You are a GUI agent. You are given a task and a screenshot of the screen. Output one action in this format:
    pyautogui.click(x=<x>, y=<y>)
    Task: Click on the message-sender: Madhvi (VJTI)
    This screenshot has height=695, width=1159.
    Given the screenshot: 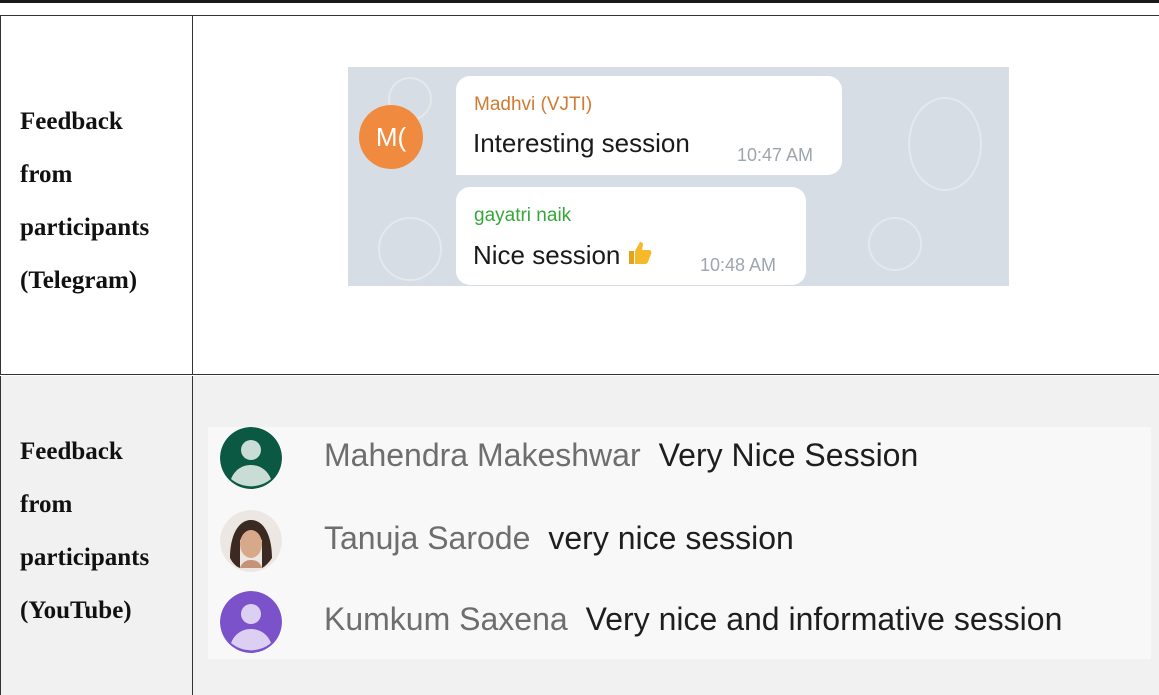 What is the action you would take?
    pyautogui.click(x=533, y=104)
    